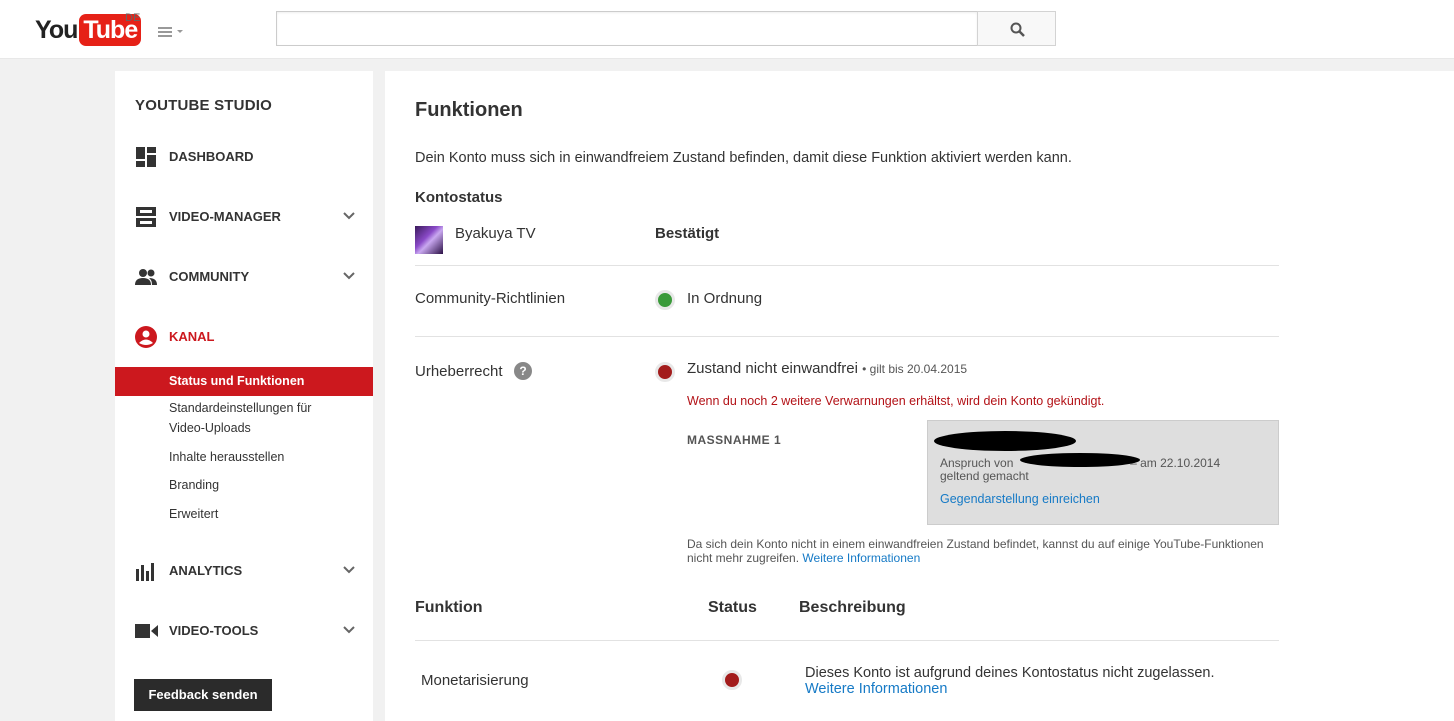 This screenshot has width=1454, height=721. What do you see at coordinates (665, 300) in the screenshot?
I see `status-ok-icon` at bounding box center [665, 300].